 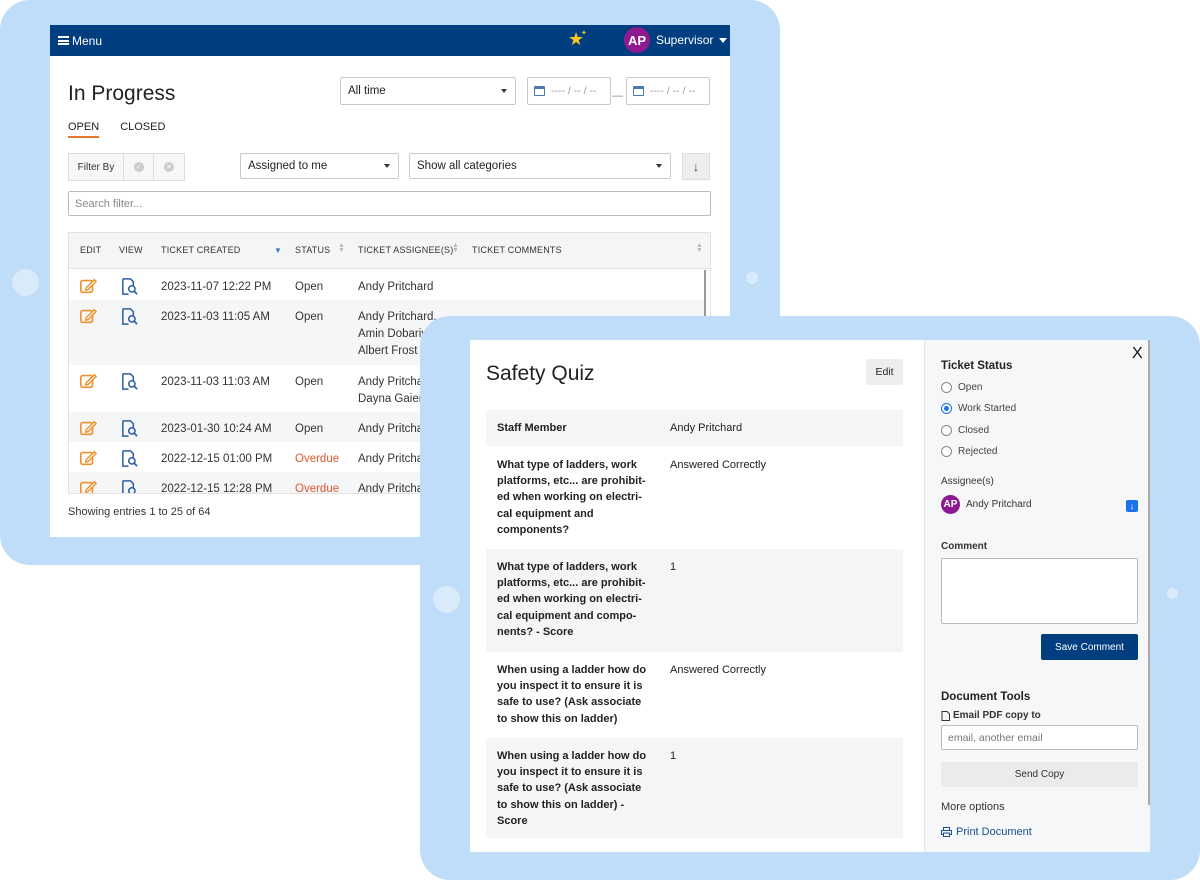 What do you see at coordinates (517, 250) in the screenshot?
I see `col-comments: TICKET COMMENTS` at bounding box center [517, 250].